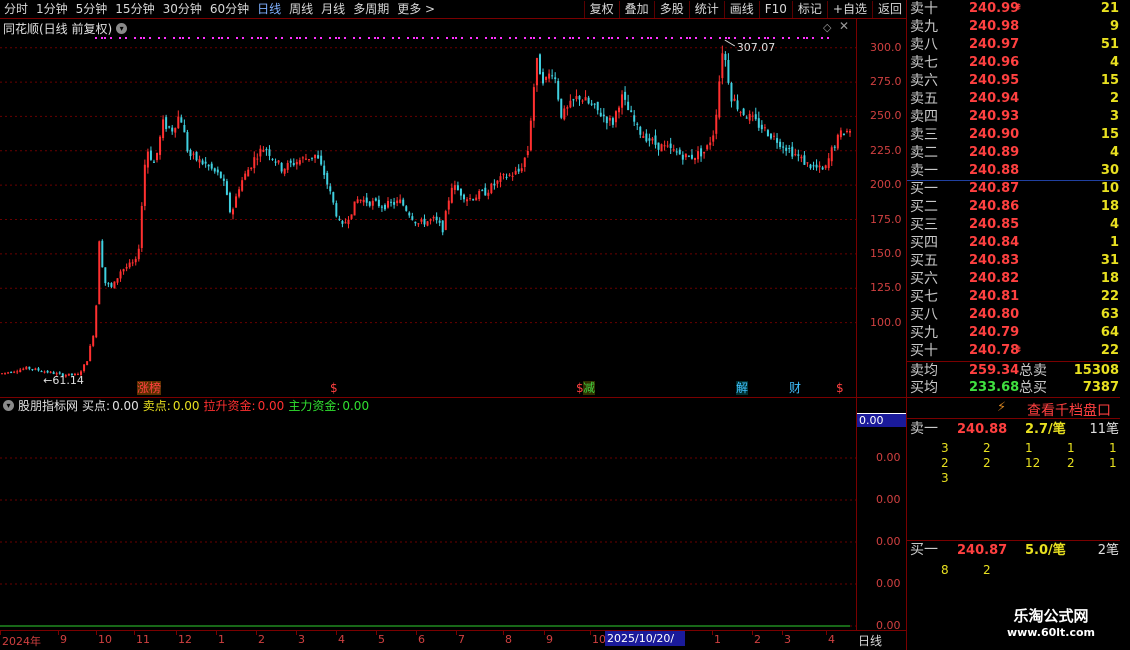 This screenshot has height=650, width=1130. Describe the element at coordinates (994, 170) in the screenshot. I see `book-level-price: 240.88` at that location.